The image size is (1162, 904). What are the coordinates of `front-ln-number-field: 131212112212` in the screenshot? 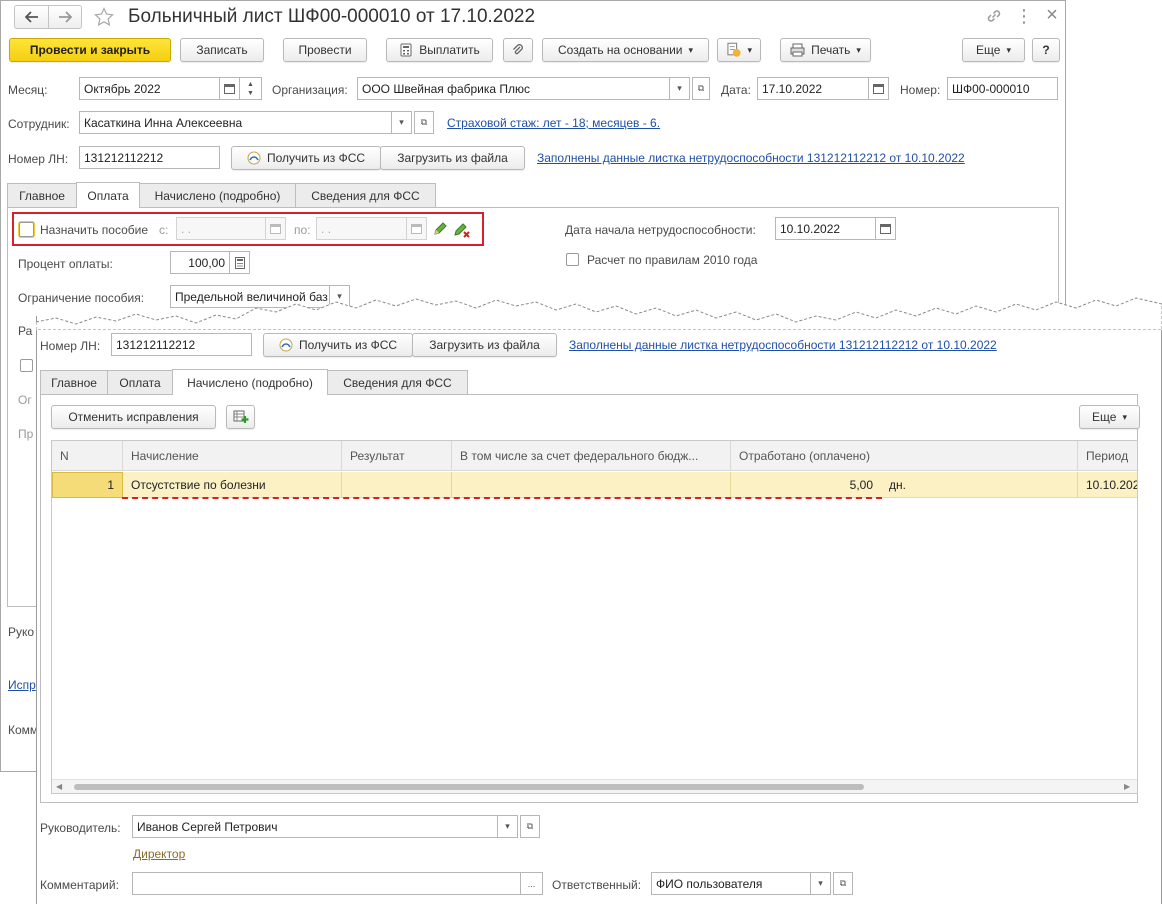 It's located at (181, 344).